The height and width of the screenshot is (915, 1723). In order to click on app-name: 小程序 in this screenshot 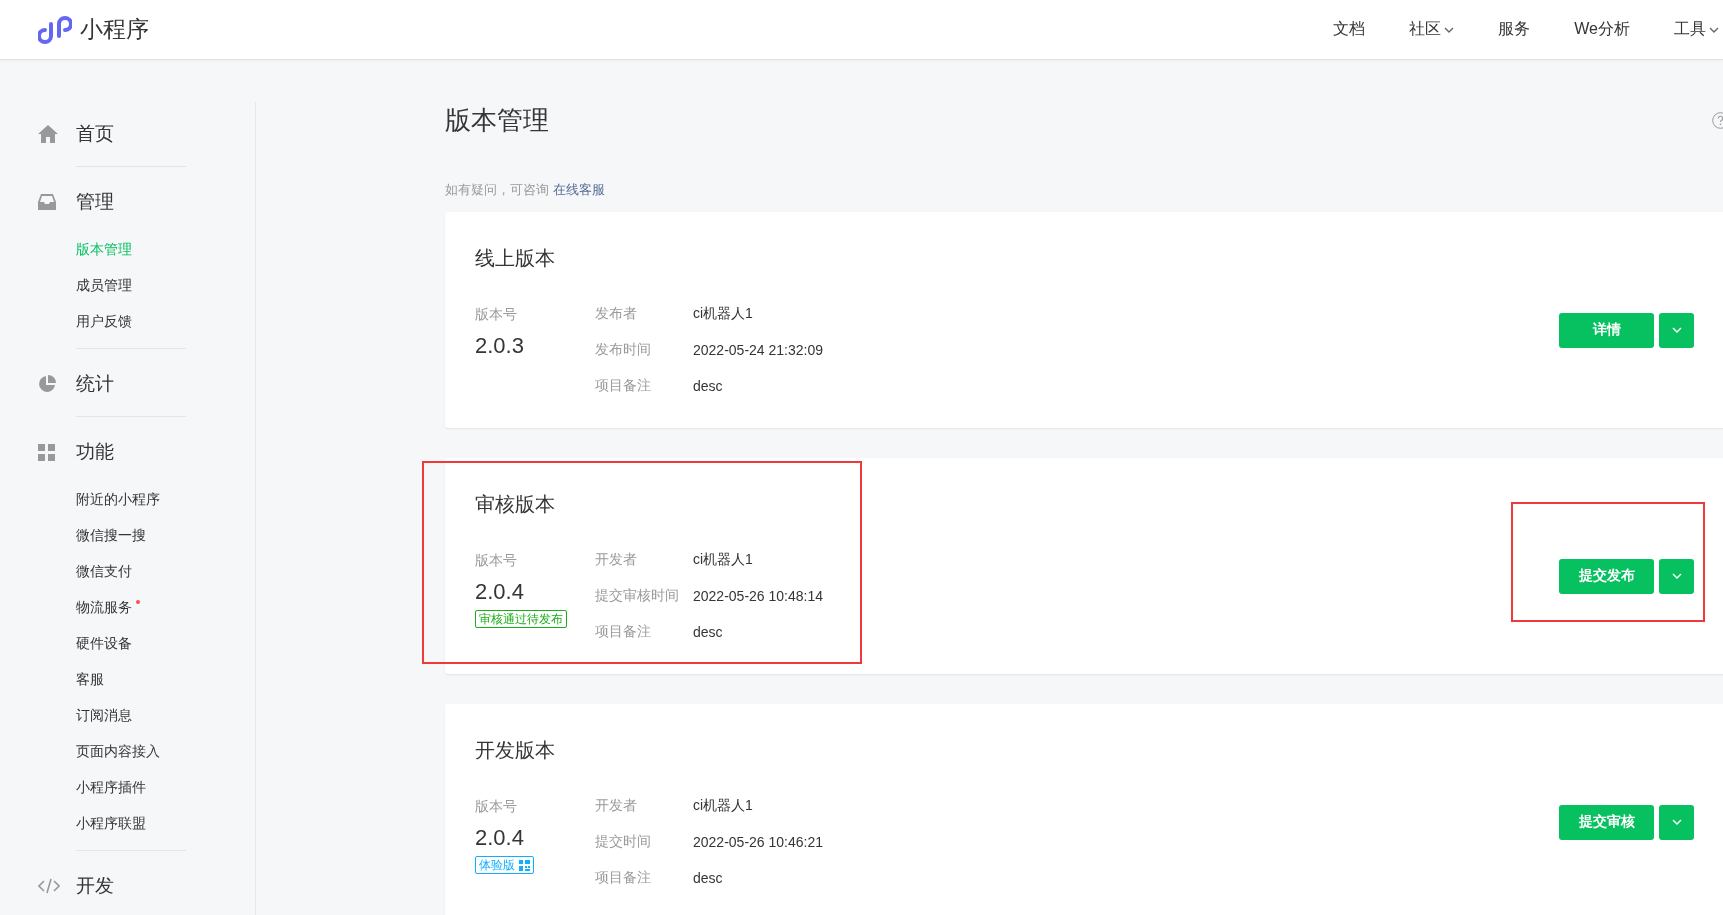, I will do `click(114, 29)`.